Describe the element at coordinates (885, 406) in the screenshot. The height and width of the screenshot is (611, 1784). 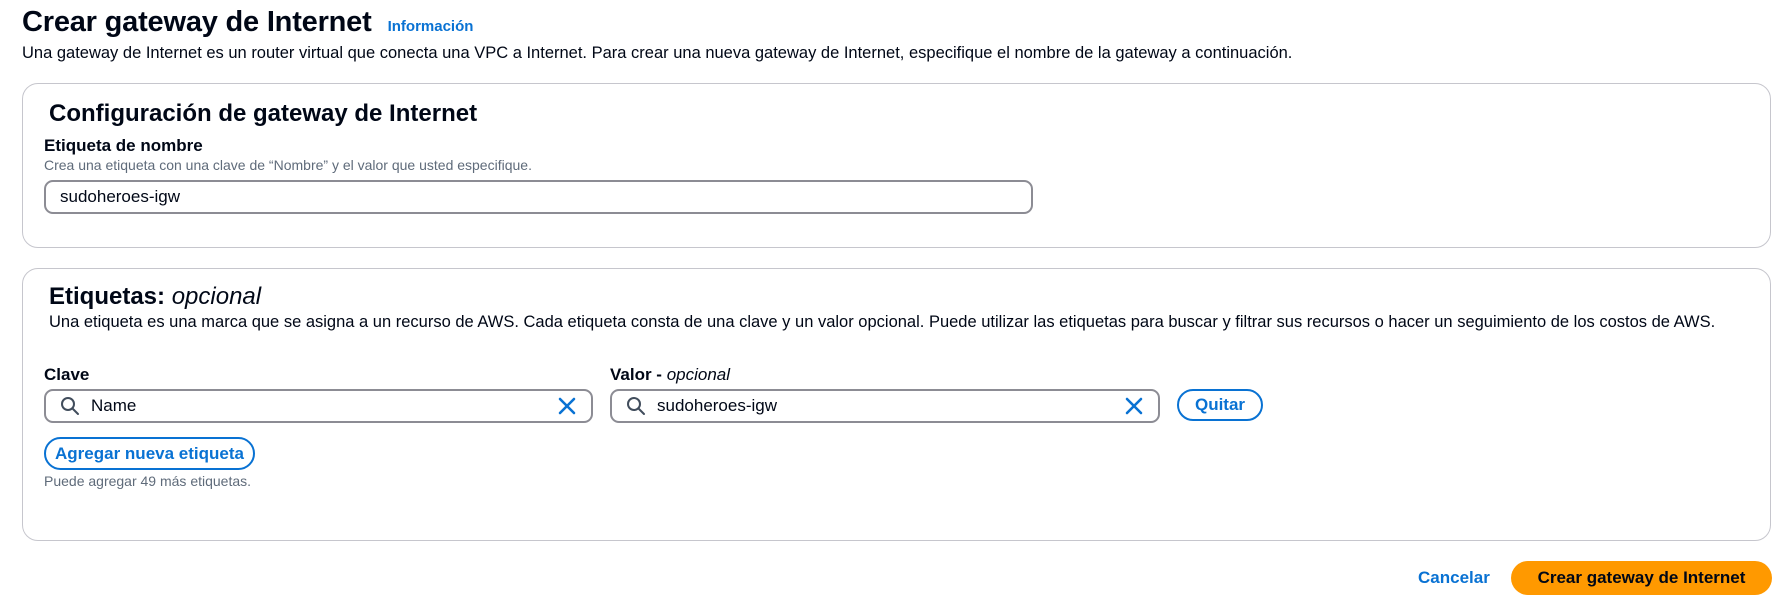
I see `tag-value-input: sudoheroes-igw` at that location.